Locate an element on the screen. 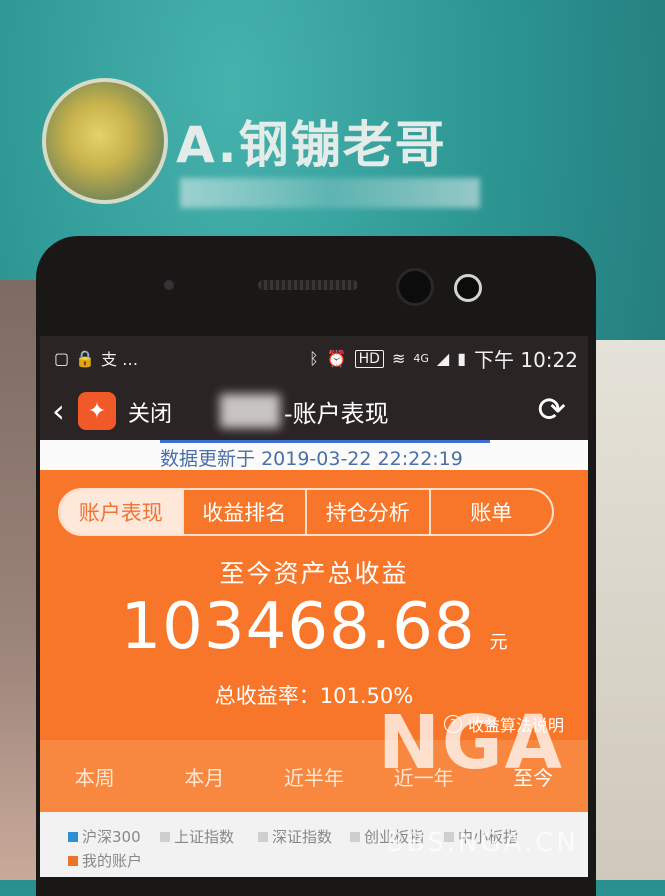 The height and width of the screenshot is (896, 665). total-earnings-value: 103468.68 is located at coordinates (298, 627).